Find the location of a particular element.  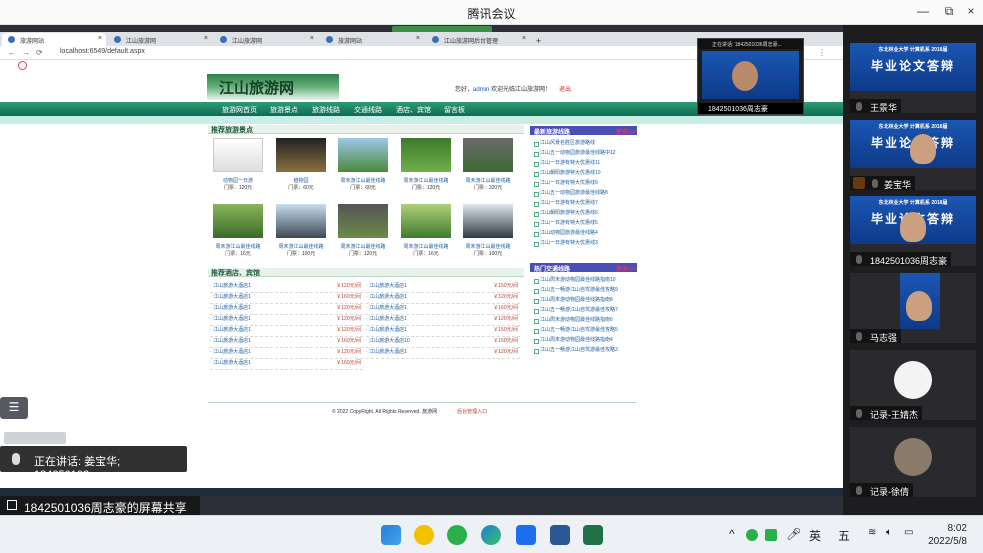

reload-icon: ⟳ is located at coordinates (39, 52).